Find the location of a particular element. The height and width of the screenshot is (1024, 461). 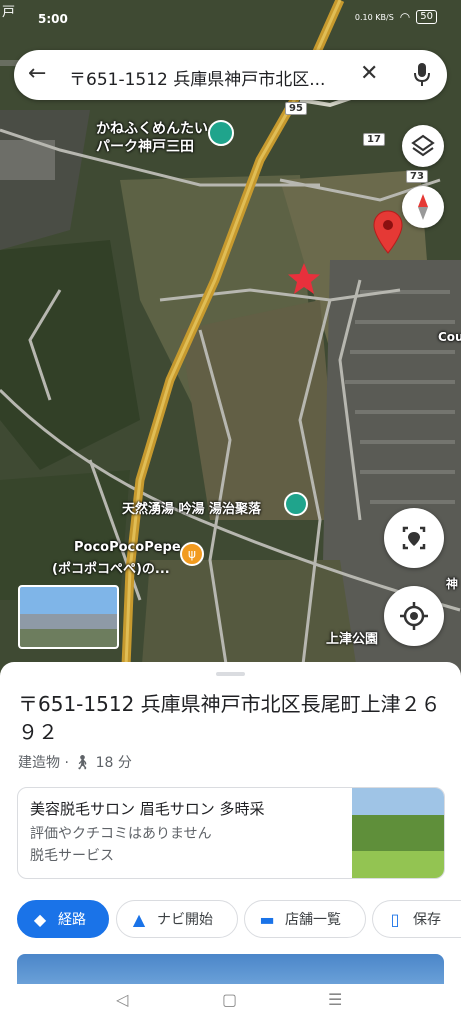

walk-time: 18 分 is located at coordinates (113, 763).